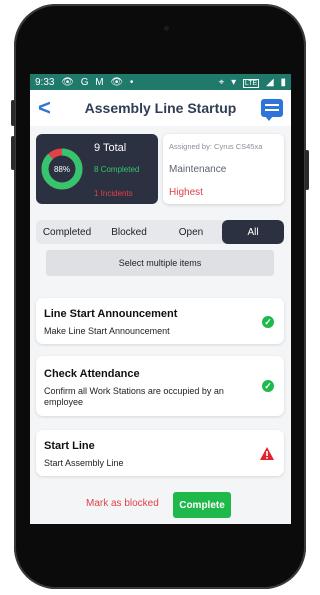 The width and height of the screenshot is (320, 595). Describe the element at coordinates (234, 82) in the screenshot. I see `wifi-icon: ▾` at that location.